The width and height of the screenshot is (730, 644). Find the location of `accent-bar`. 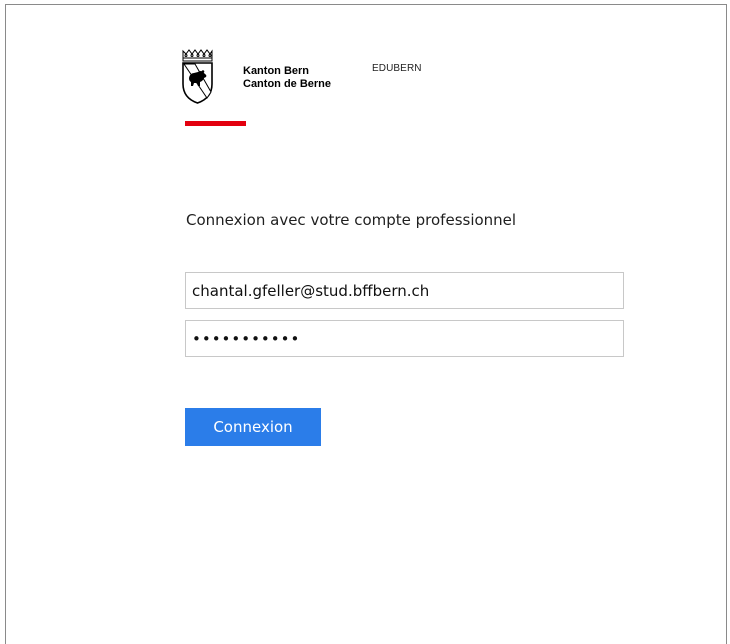

accent-bar is located at coordinates (215, 123).